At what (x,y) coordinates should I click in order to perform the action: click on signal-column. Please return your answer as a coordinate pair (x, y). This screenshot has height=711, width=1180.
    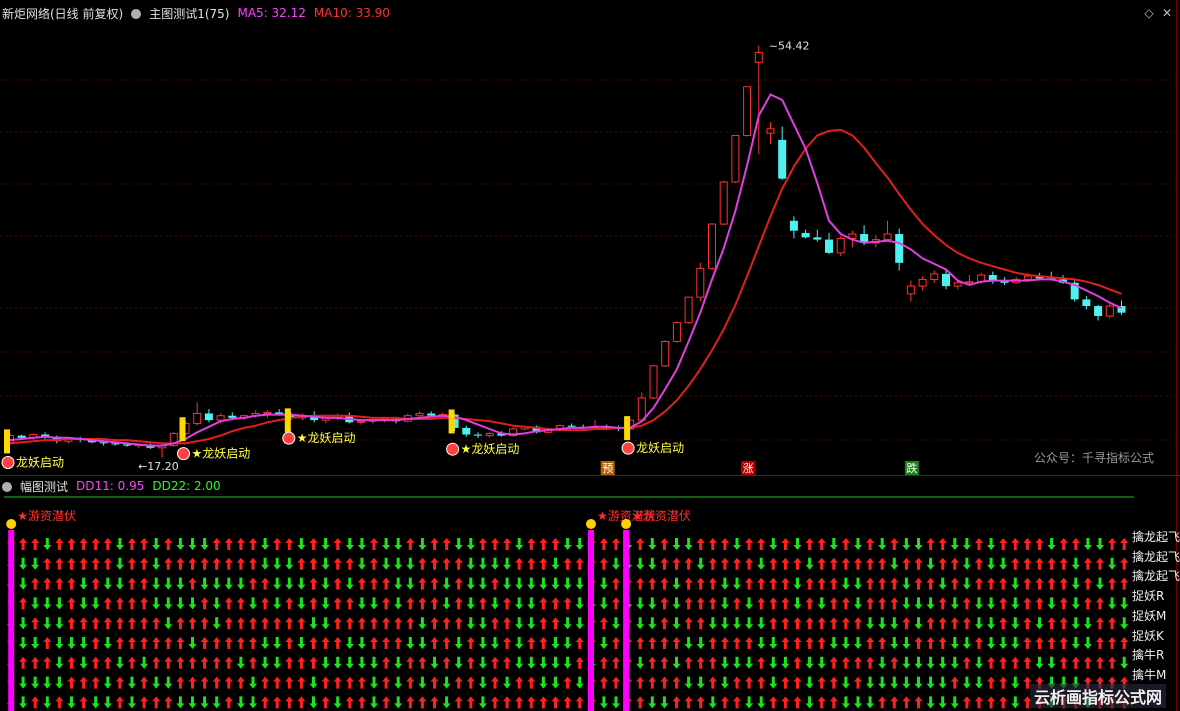
    Looking at the image, I should click on (11, 620).